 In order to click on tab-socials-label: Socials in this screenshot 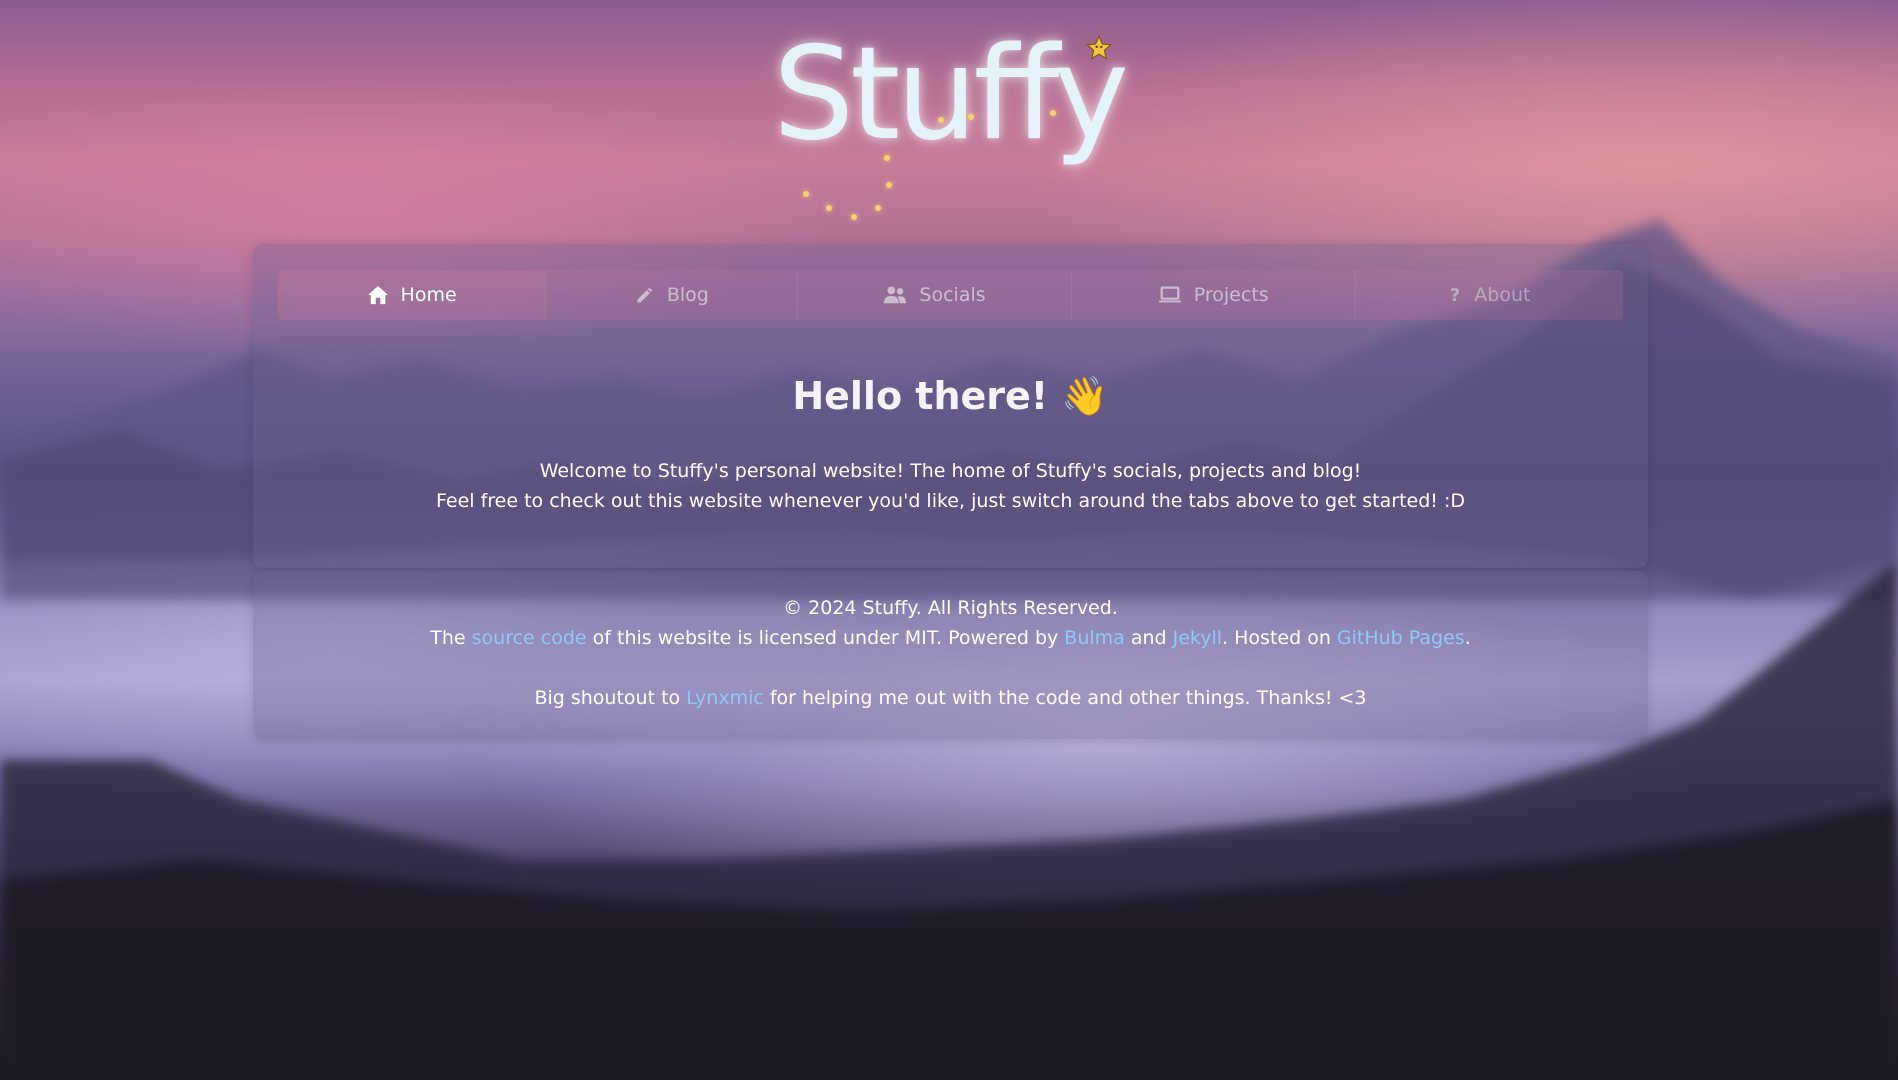, I will do `click(952, 295)`.